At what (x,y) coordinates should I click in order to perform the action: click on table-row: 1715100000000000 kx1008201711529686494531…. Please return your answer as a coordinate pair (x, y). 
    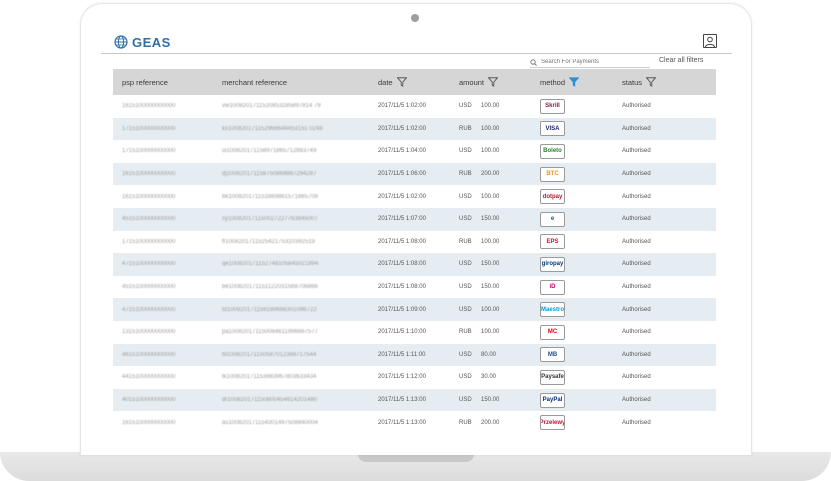
    Looking at the image, I should click on (414, 129).